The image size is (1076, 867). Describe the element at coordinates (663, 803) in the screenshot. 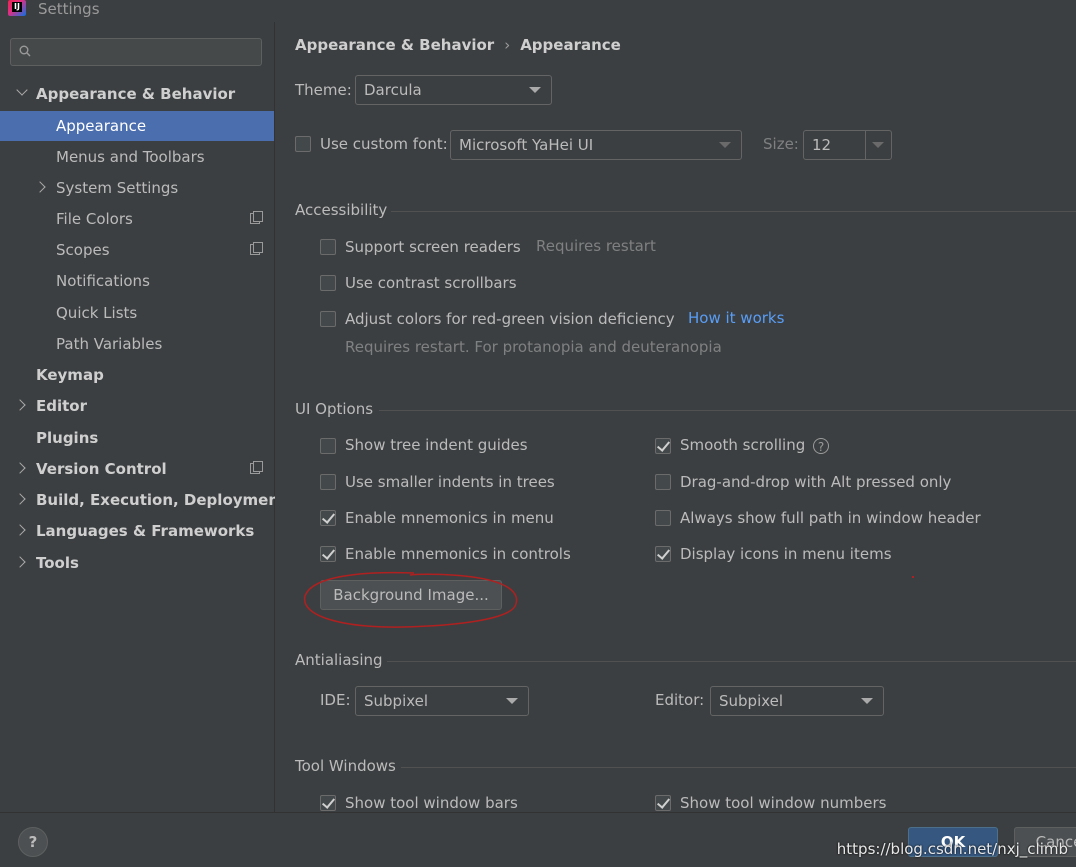

I see `tool-window-numbers-checkbox` at that location.